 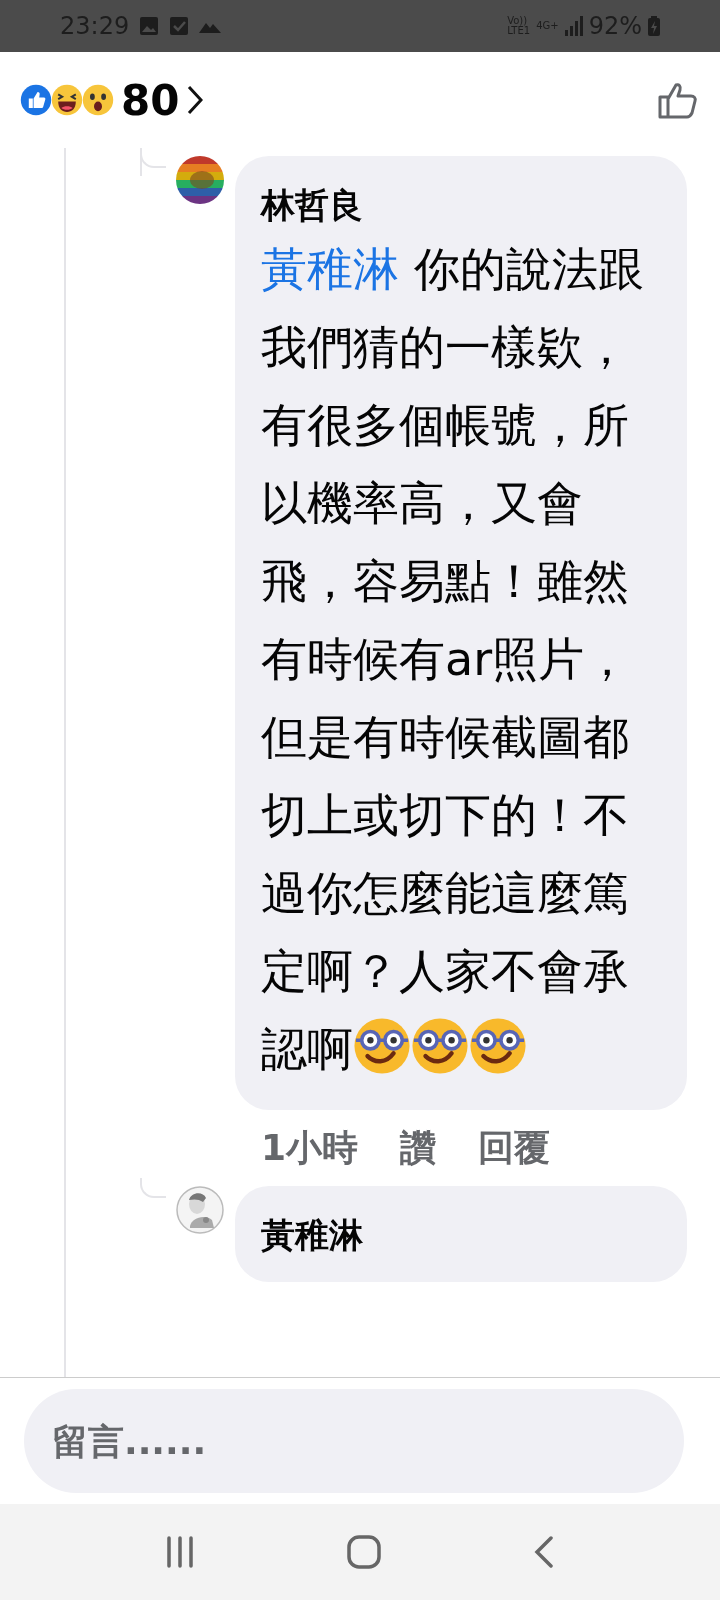 What do you see at coordinates (462, 205) in the screenshot?
I see `comment-author: 林哲良` at bounding box center [462, 205].